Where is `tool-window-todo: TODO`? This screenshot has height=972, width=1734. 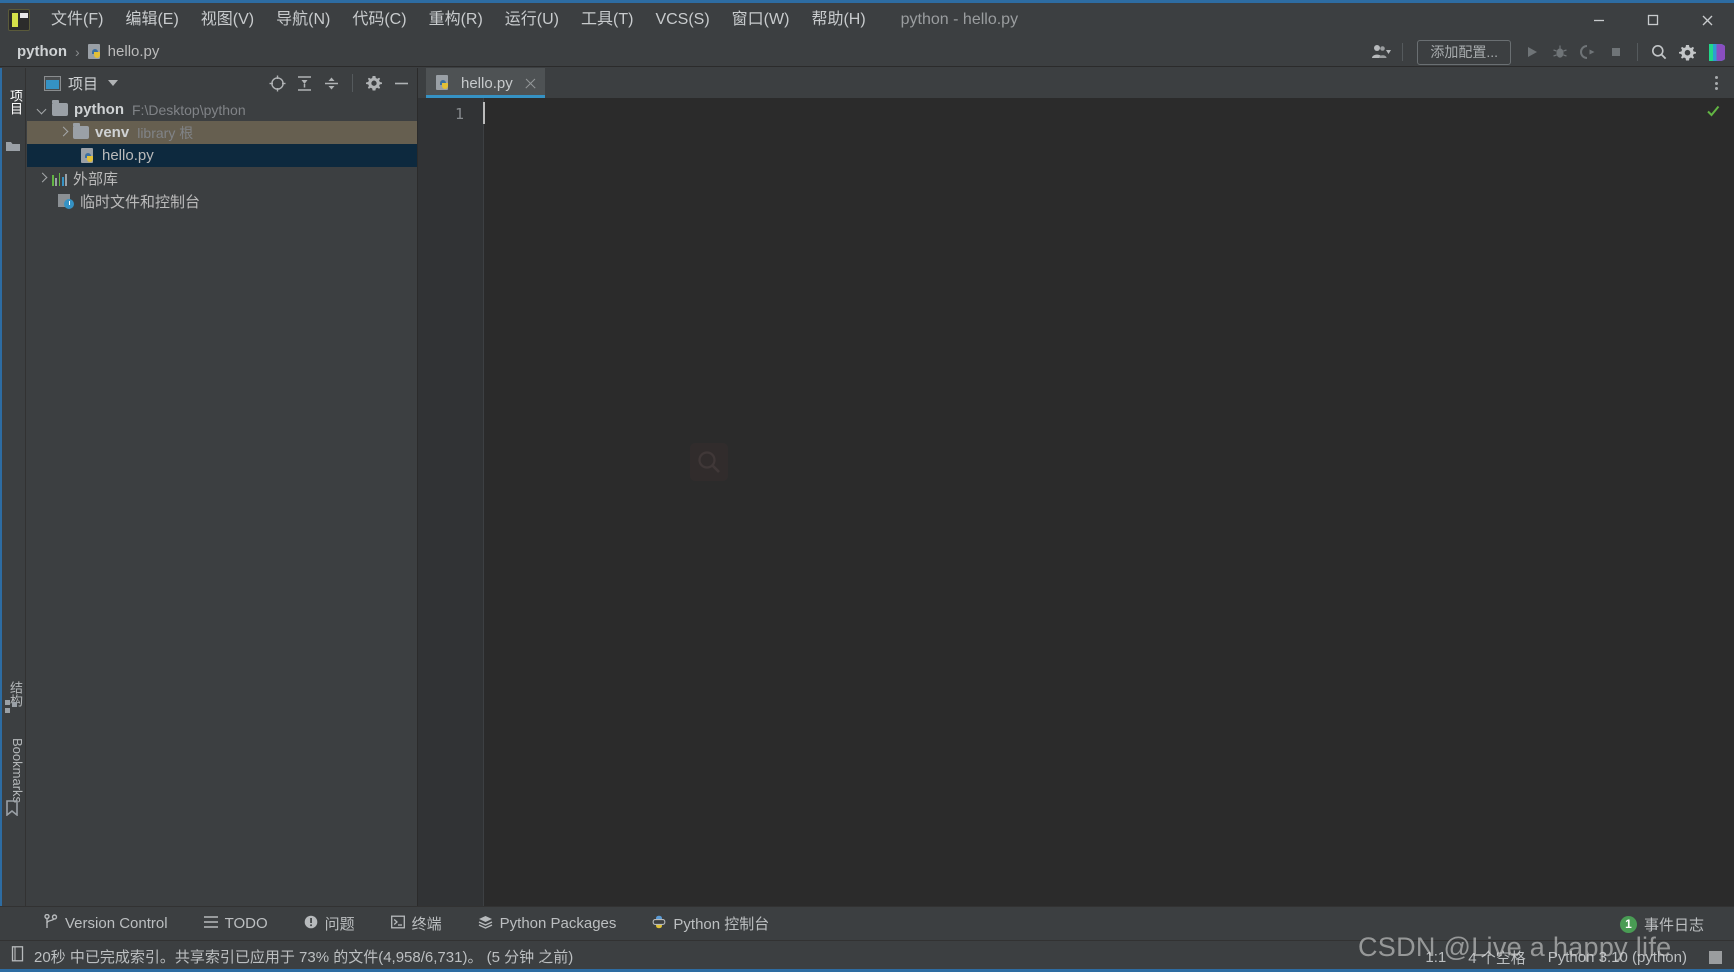 tool-window-todo: TODO is located at coordinates (236, 924).